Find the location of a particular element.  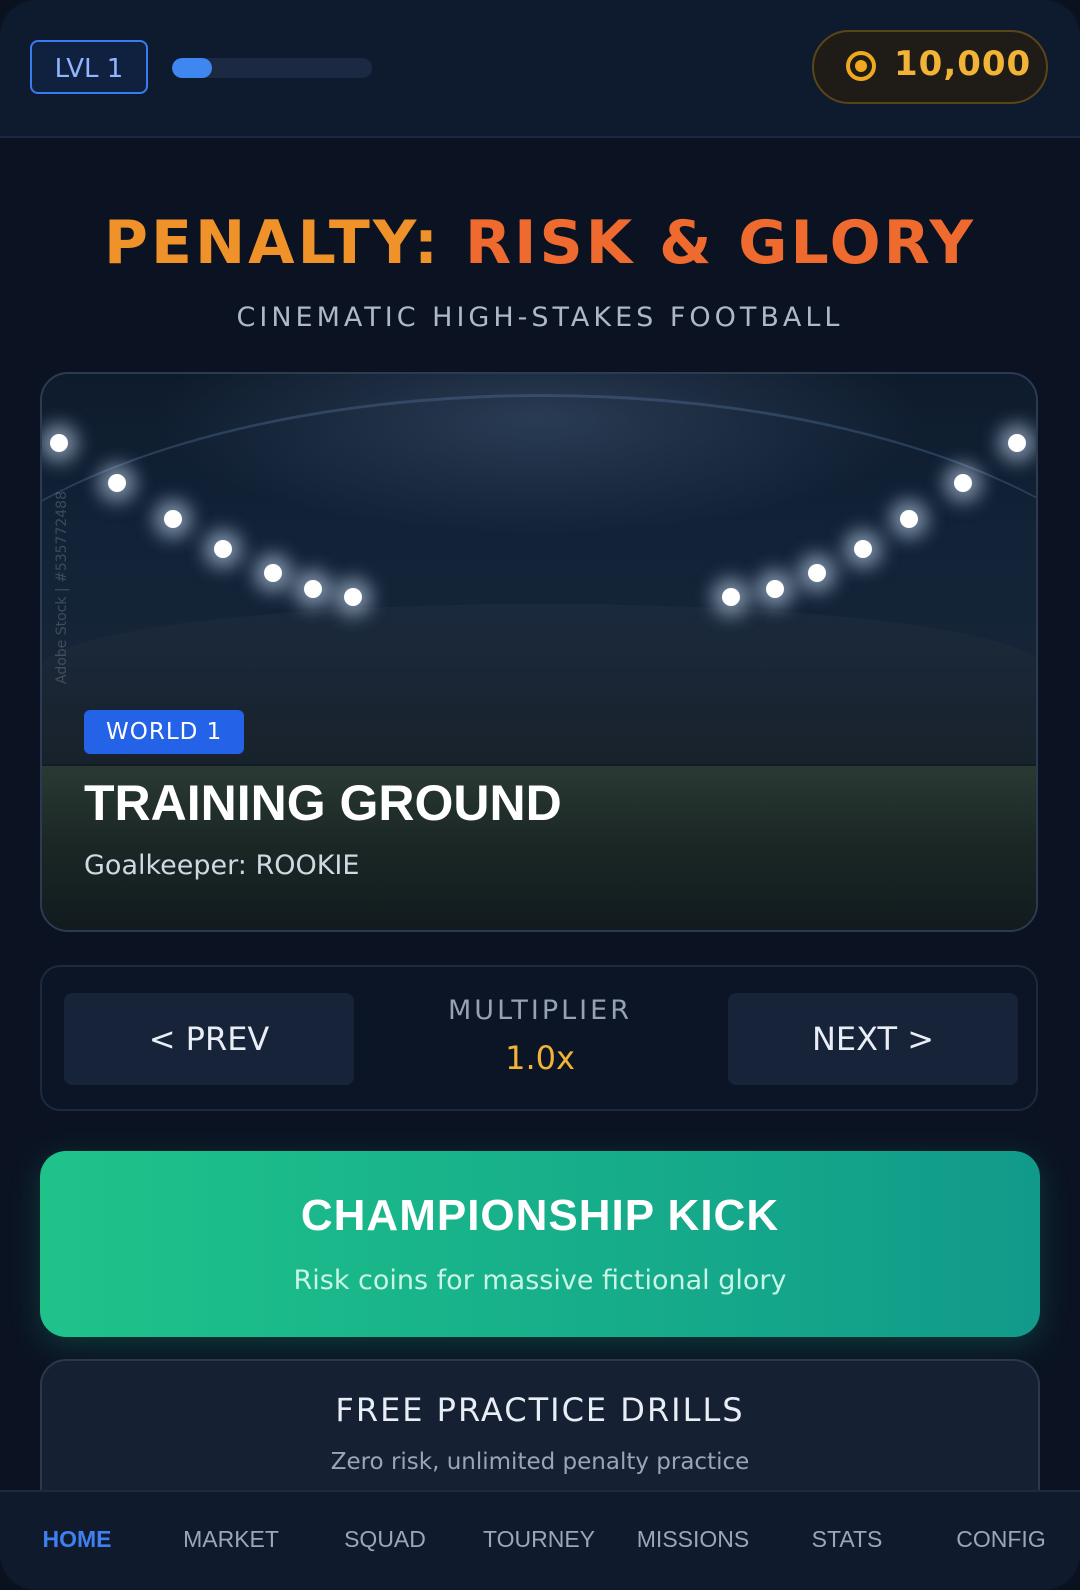

next-world-button: NEXT > is located at coordinates (873, 1039).